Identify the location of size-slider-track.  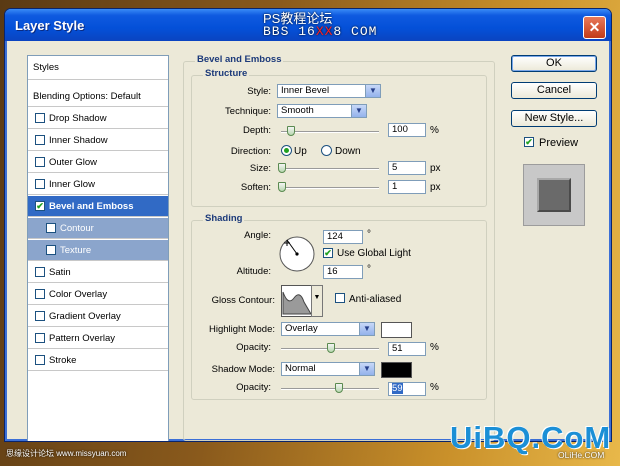
(330, 169).